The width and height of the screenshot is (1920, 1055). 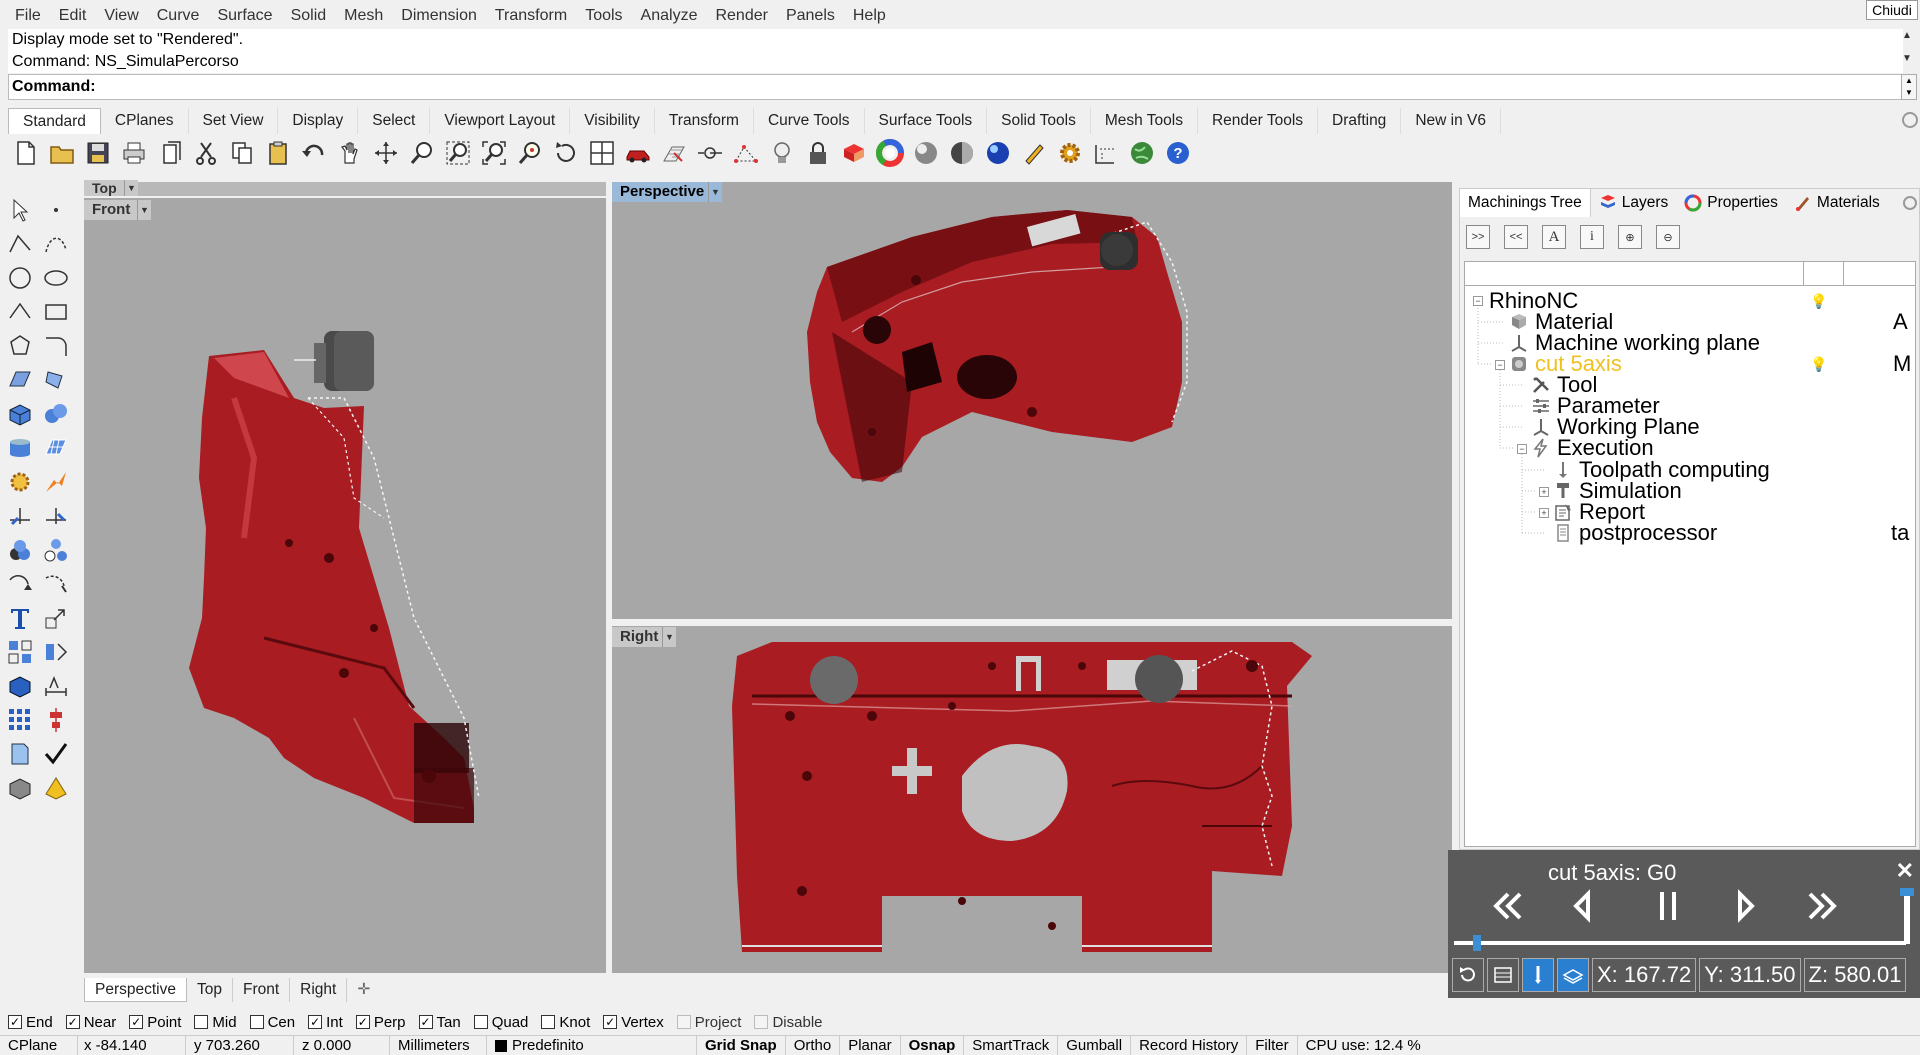 What do you see at coordinates (548, 1022) in the screenshot?
I see `checkbox-knot` at bounding box center [548, 1022].